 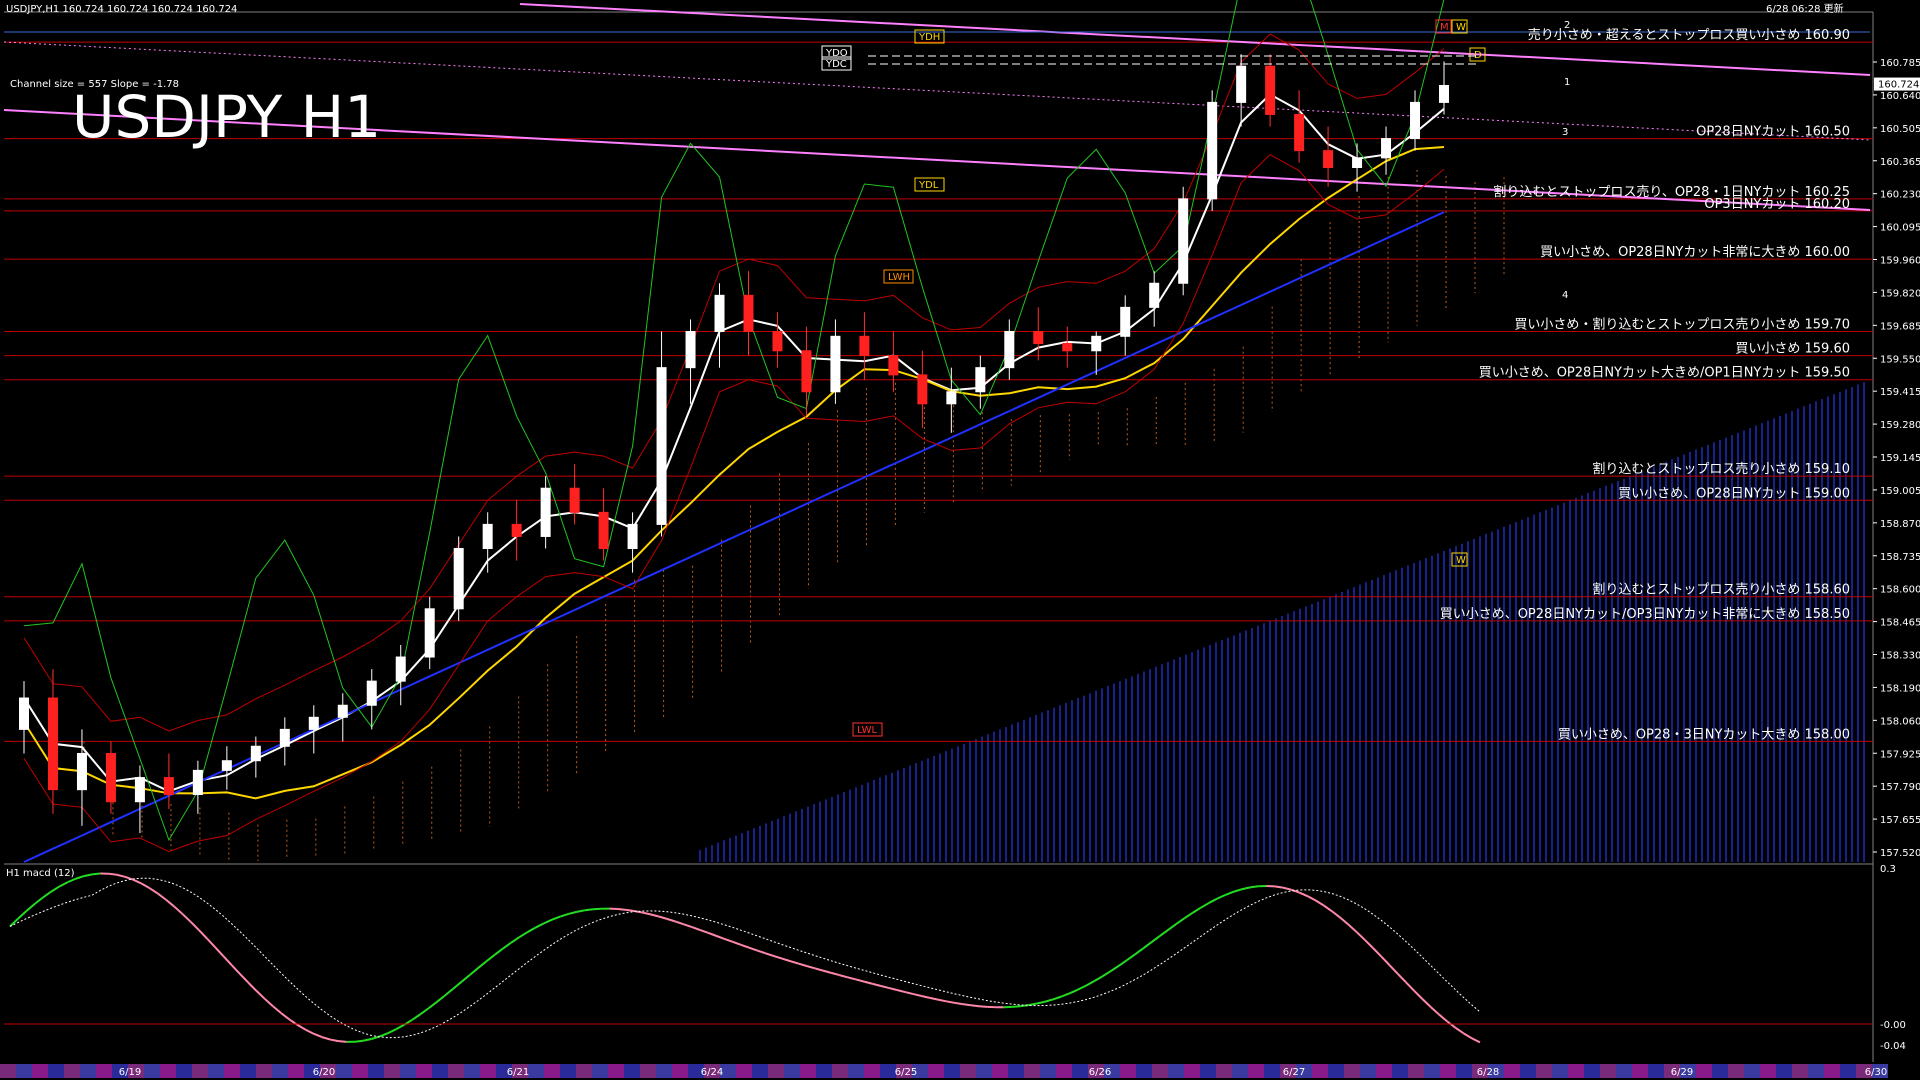 What do you see at coordinates (1893, 1025) in the screenshot?
I see `macd-tick-label: -0.00` at bounding box center [1893, 1025].